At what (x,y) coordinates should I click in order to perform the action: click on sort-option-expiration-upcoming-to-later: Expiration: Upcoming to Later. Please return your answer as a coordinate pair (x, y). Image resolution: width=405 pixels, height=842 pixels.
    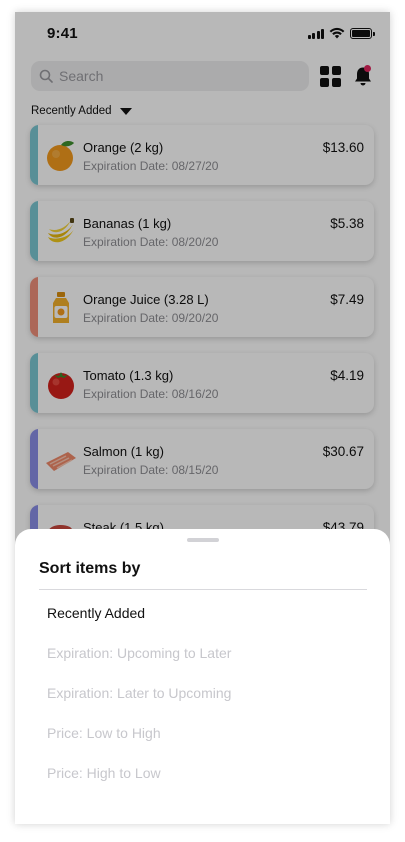
    Looking at the image, I should click on (139, 653).